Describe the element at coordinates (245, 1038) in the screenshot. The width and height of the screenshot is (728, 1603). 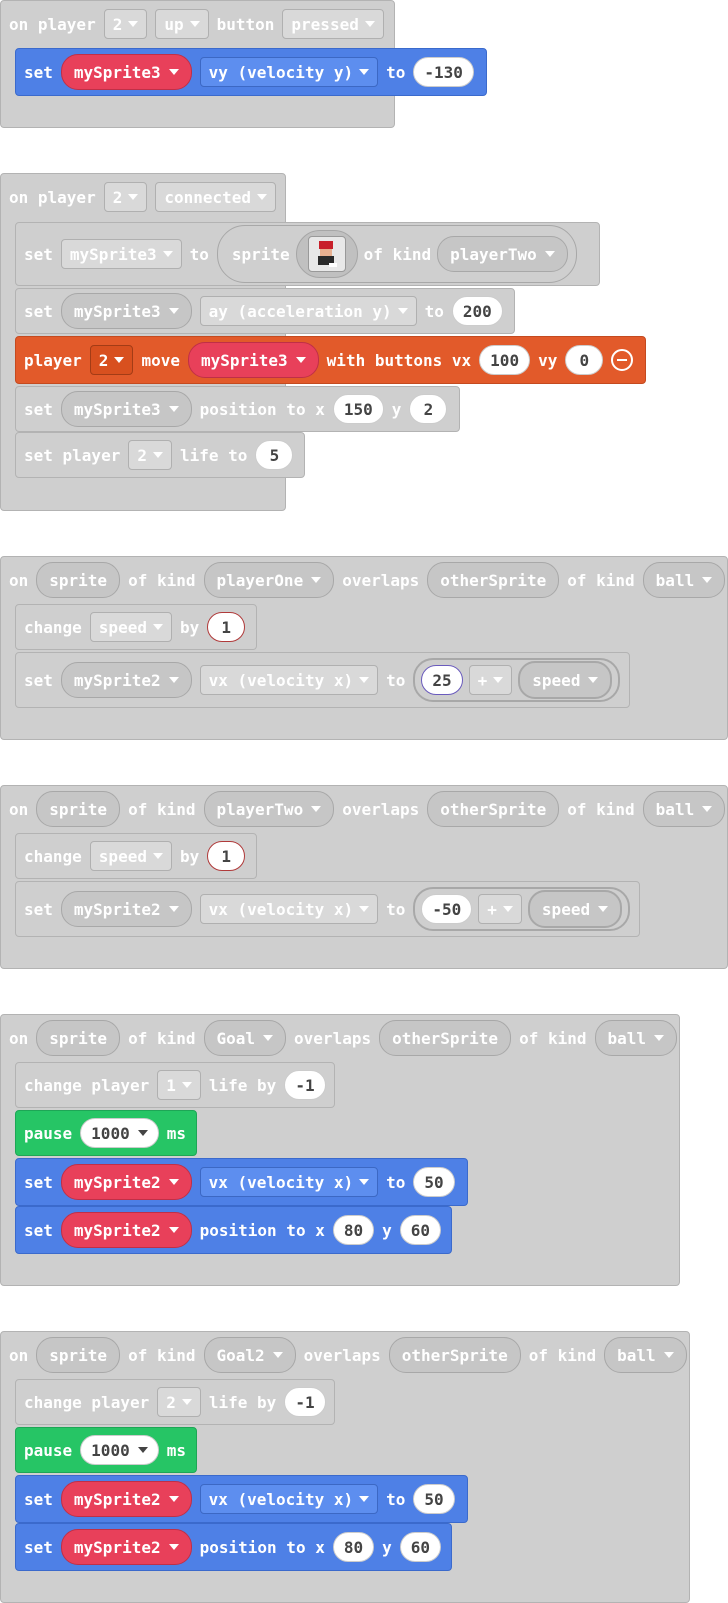
I see `kind-dropdown: Goal` at that location.